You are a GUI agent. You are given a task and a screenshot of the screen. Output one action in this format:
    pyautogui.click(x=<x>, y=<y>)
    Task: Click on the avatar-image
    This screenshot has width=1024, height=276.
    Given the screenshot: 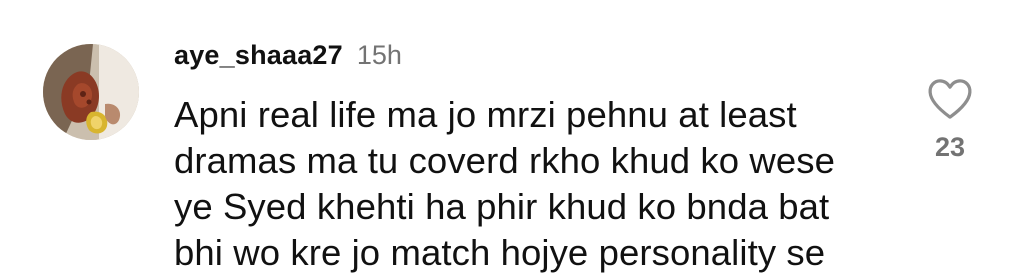 What is the action you would take?
    pyautogui.click(x=91, y=92)
    